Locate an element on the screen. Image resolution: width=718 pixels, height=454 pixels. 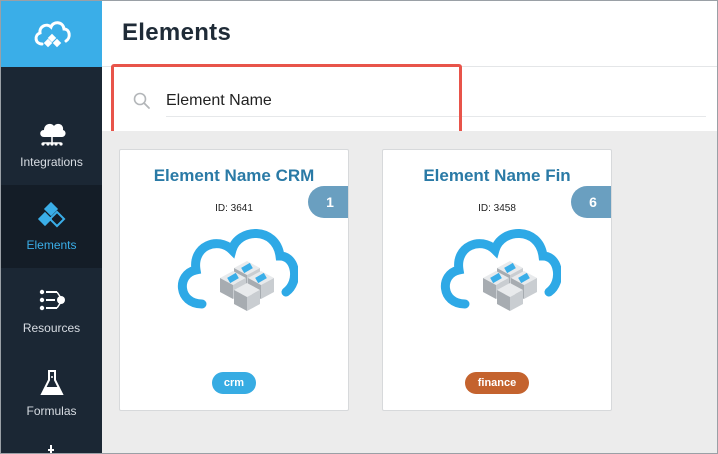
flask-icon is located at coordinates (52, 383).